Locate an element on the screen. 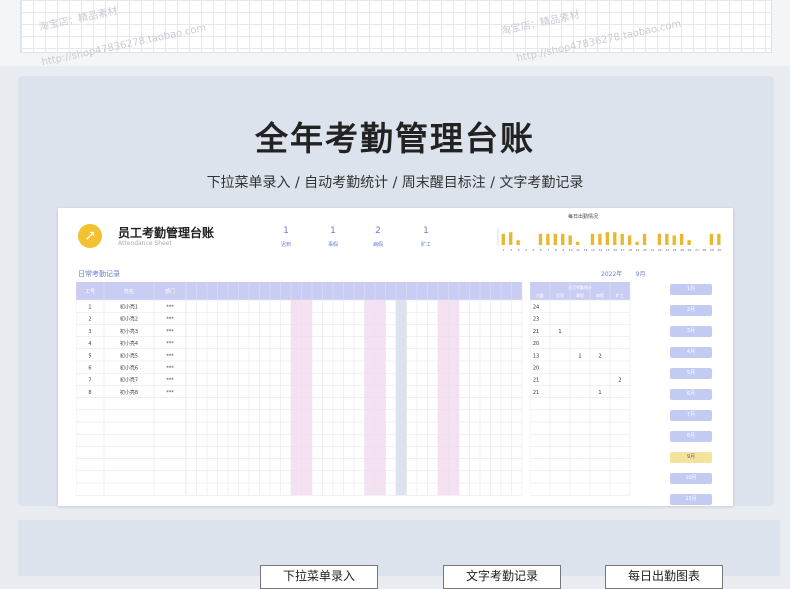 The image size is (790, 589). month-button: 10月 is located at coordinates (691, 478).